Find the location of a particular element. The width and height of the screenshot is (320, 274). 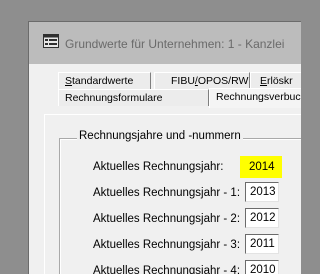

title-bar: Grundwerte für Unternehmen: 1 - Kanzlei is located at coordinates (165, 43).